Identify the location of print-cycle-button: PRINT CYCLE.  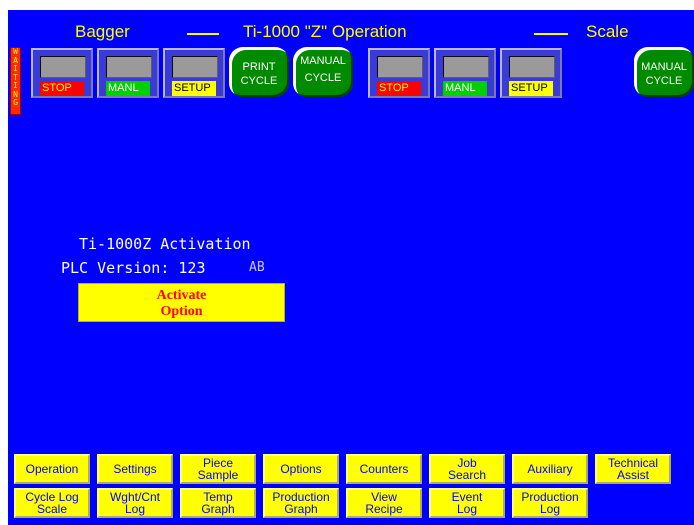
(259, 72).